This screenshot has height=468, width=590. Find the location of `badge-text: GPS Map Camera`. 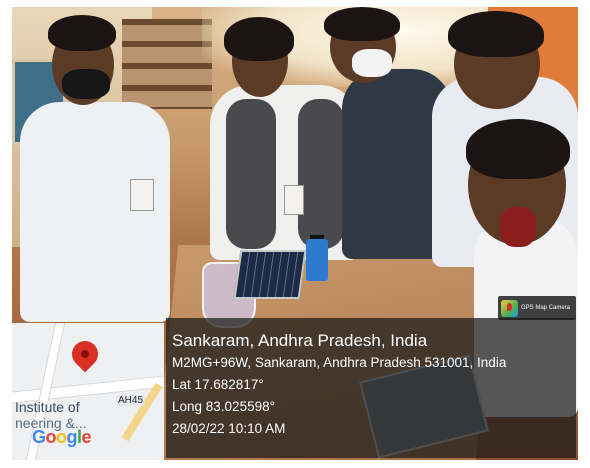

badge-text: GPS Map Camera is located at coordinates (546, 308).